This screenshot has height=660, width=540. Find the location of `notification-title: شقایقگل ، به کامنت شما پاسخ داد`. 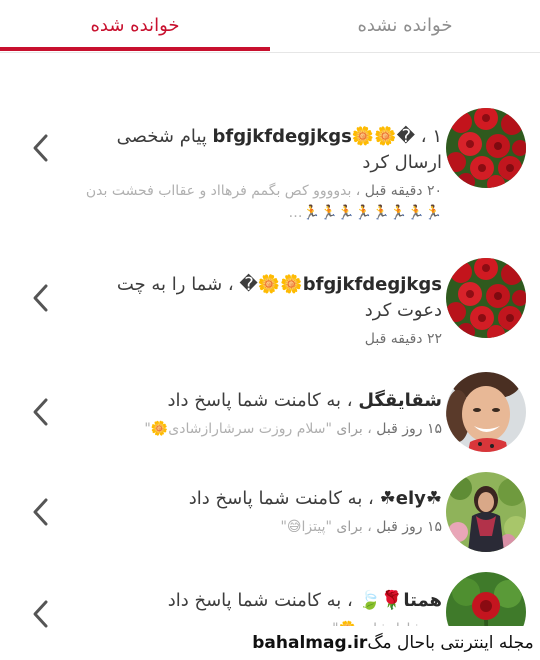

notification-title: شقایقگل ، به کامنت شما پاسخ داد is located at coordinates (256, 401).